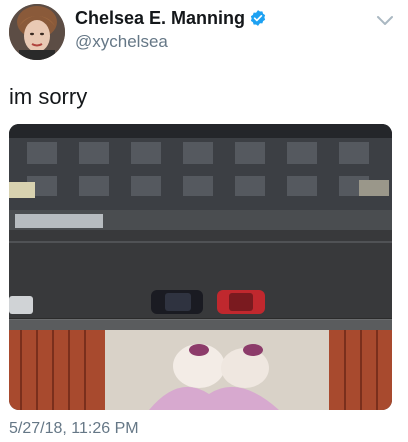 The image size is (408, 442). I want to click on display-name-text: Chelsea E. Manning, so click(160, 18).